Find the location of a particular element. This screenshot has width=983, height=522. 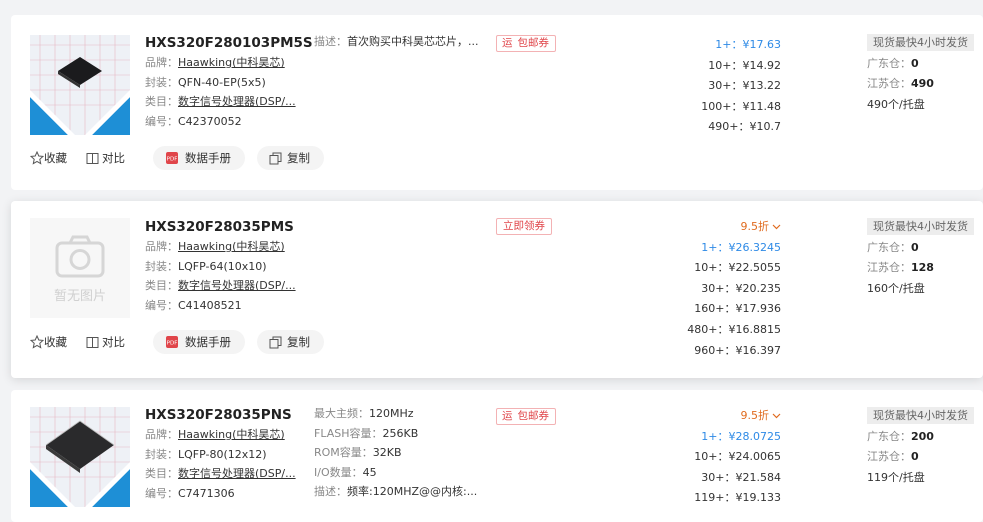

price-row: 160+：¥17.936 is located at coordinates (737, 309).